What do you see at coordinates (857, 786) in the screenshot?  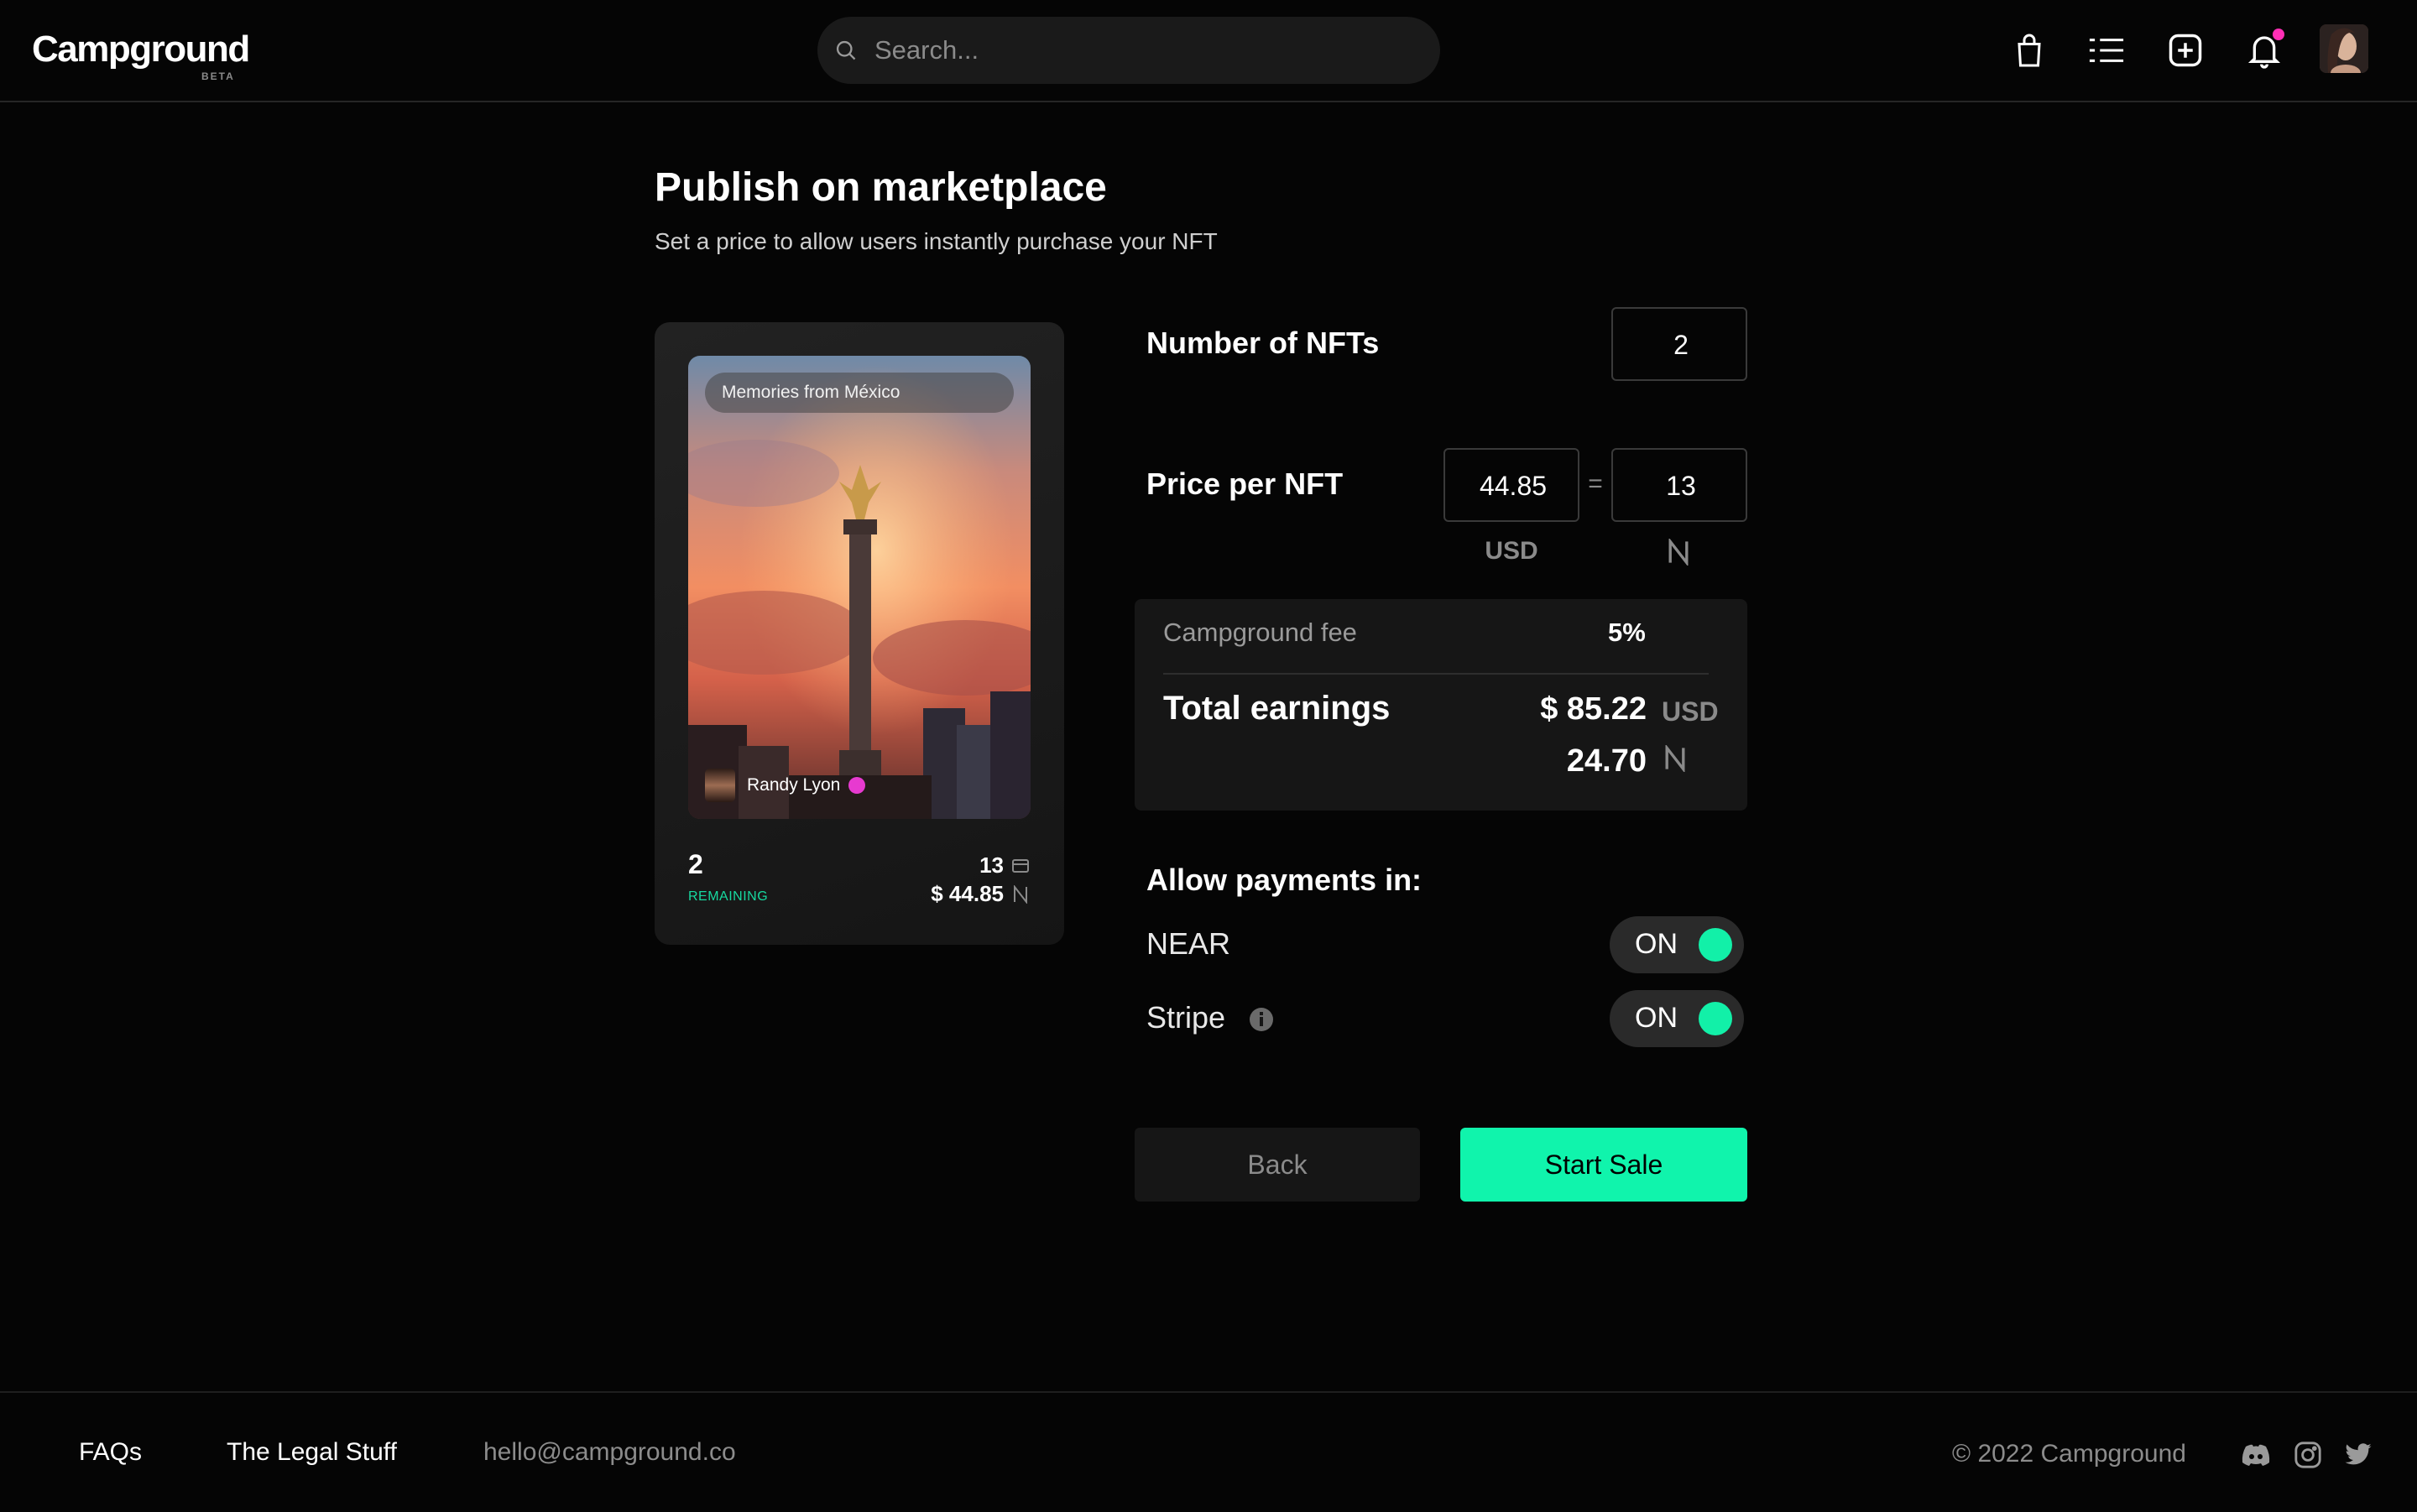 I see `verified-icon` at bounding box center [857, 786].